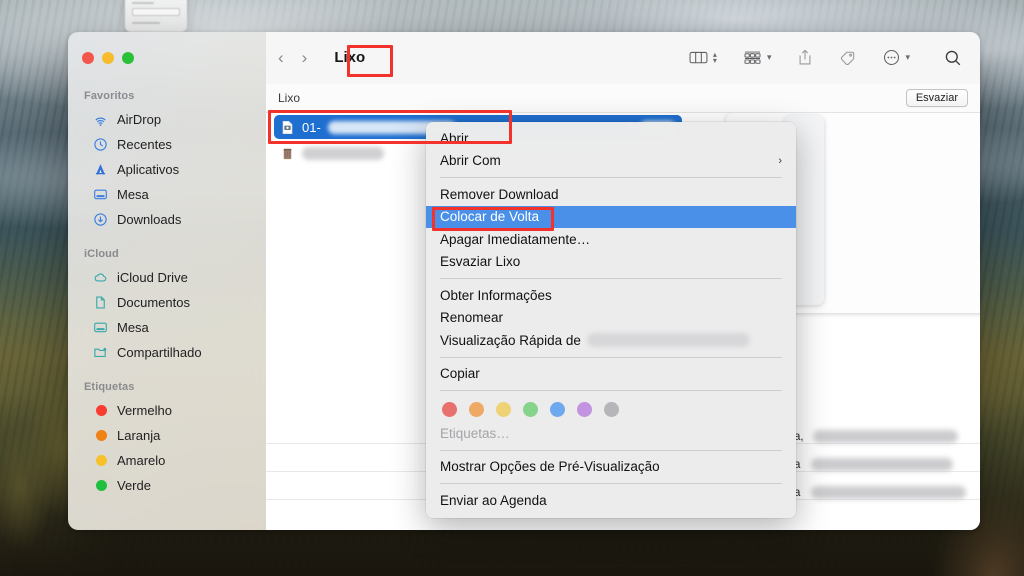 The height and width of the screenshot is (576, 1024). What do you see at coordinates (698, 57) in the screenshot?
I see `column-view-icon` at bounding box center [698, 57].